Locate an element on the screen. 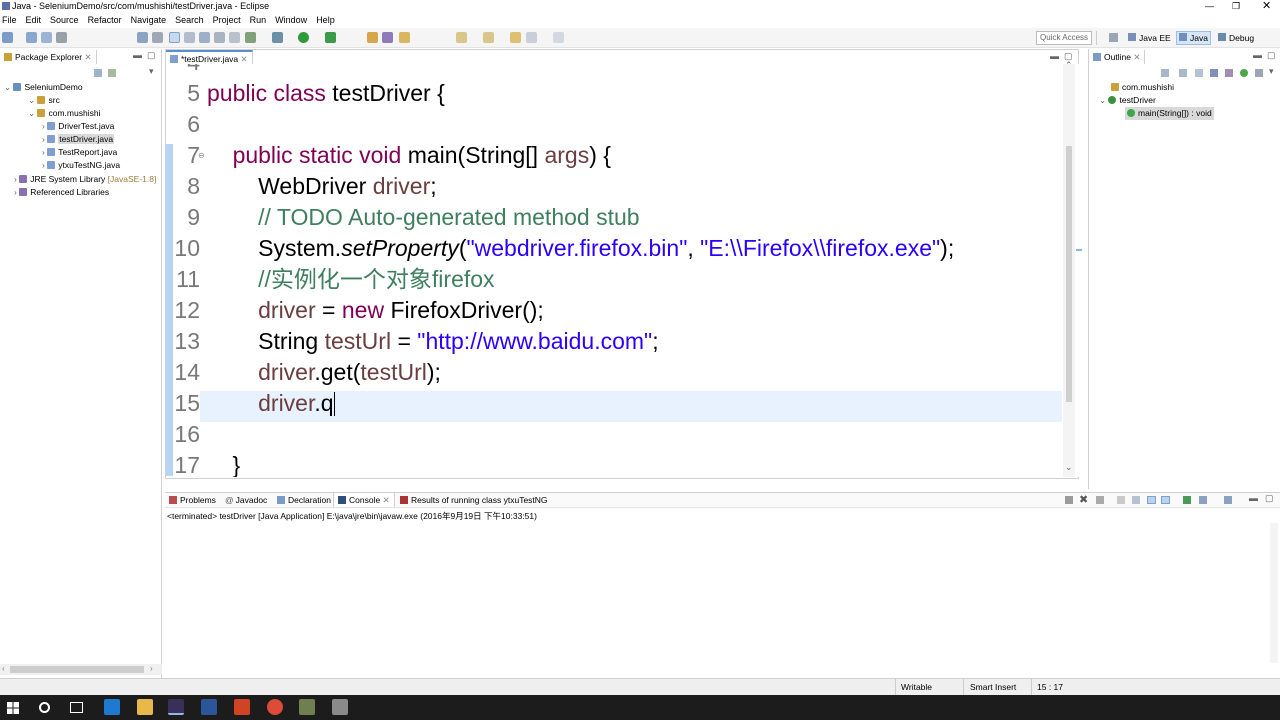  external-tools-icon is located at coordinates (330, 37).